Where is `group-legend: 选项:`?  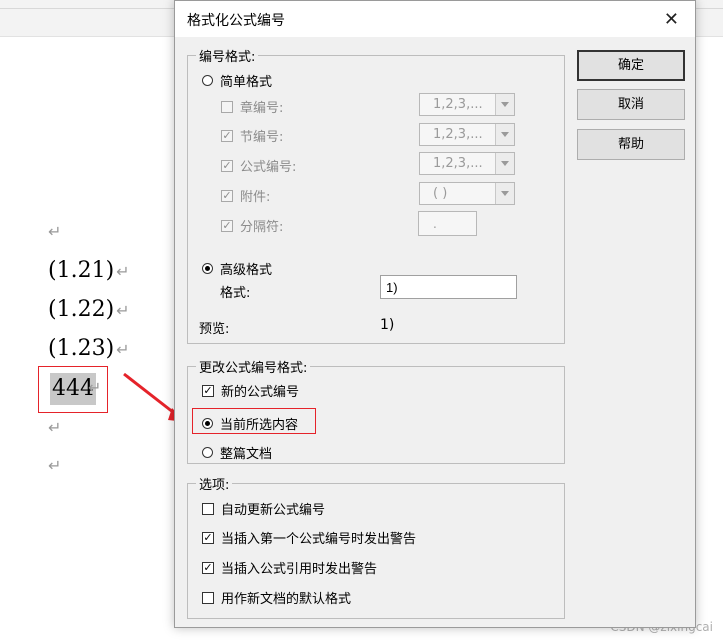 group-legend: 选项: is located at coordinates (214, 485).